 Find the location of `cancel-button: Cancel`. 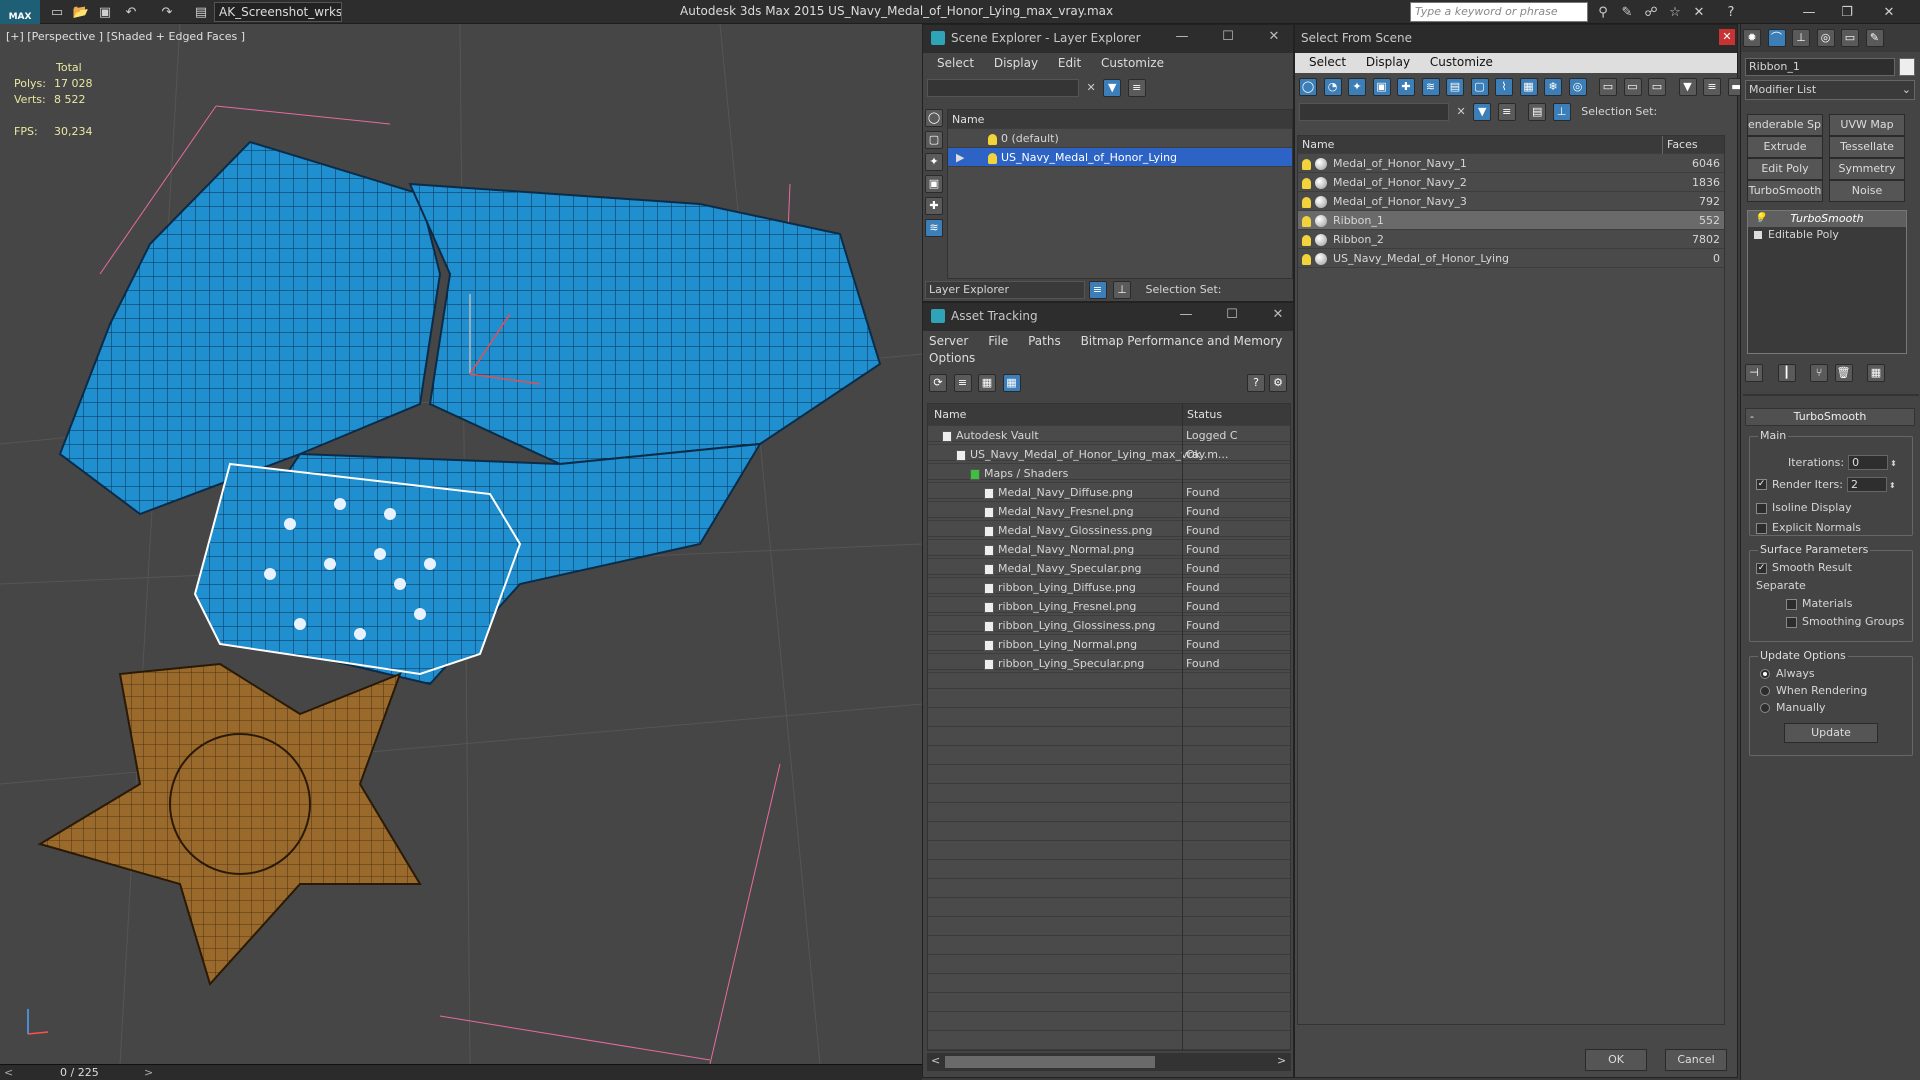

cancel-button: Cancel is located at coordinates (1696, 1060).